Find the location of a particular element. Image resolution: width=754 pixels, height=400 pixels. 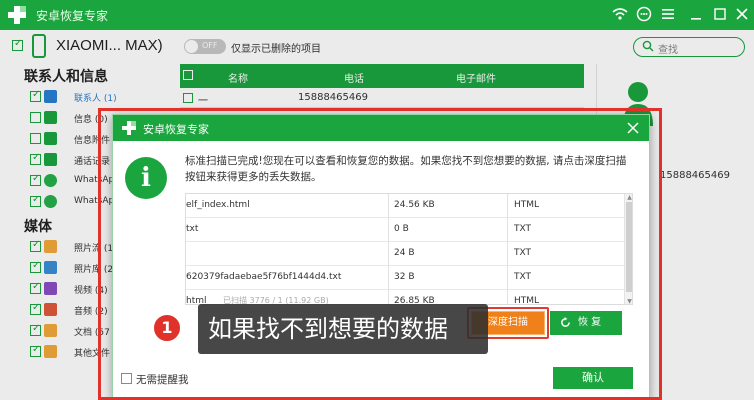

maximize-icon is located at coordinates (720, 14).